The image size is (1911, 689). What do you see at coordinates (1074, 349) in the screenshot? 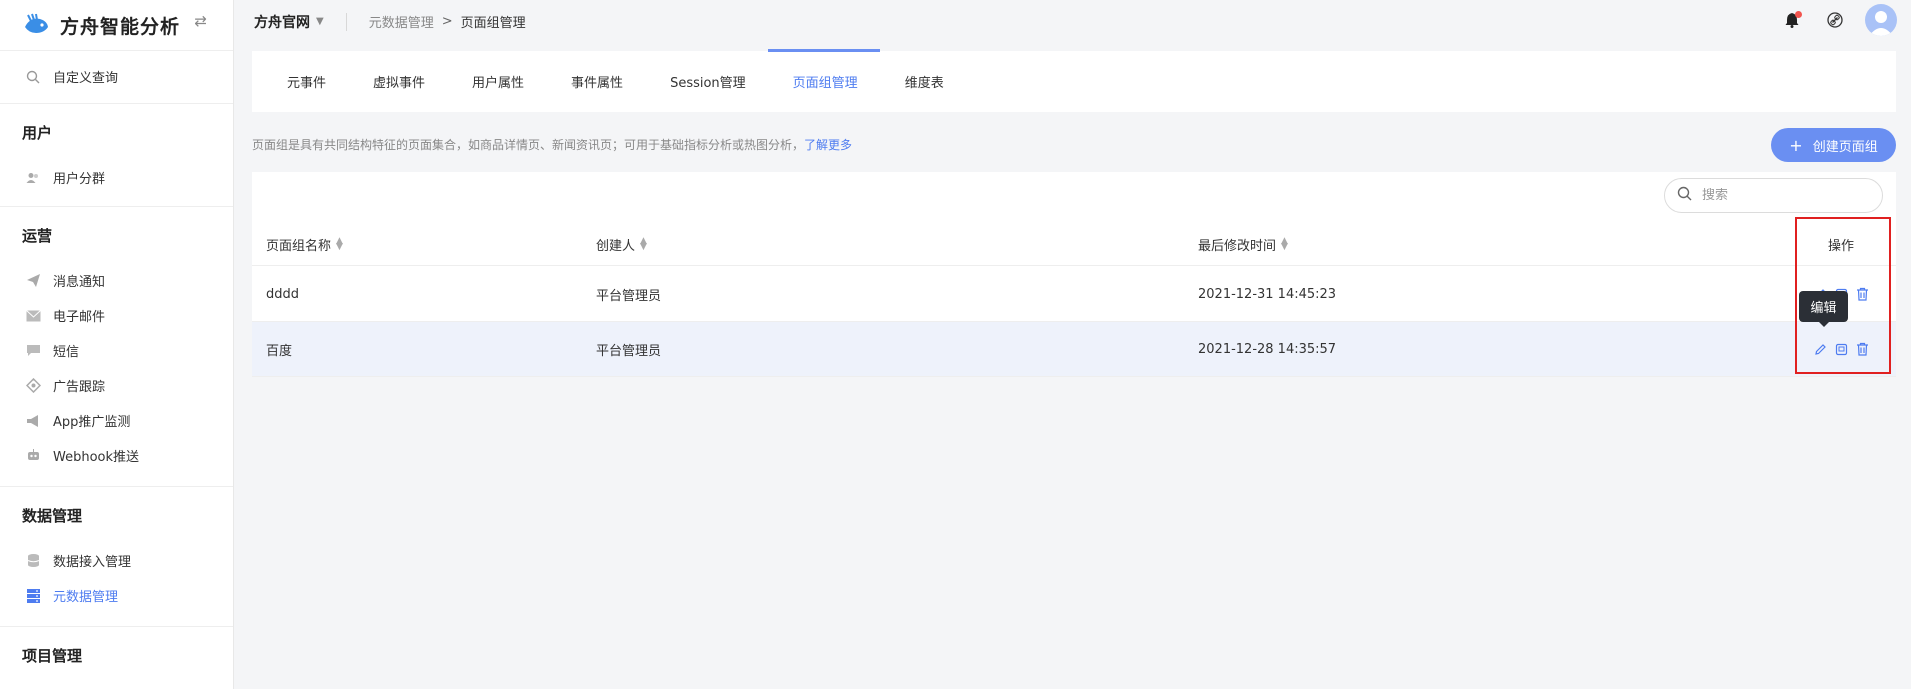
I see `table-row: 百度 平台管理员 2021-12-28 14:35:57` at bounding box center [1074, 349].